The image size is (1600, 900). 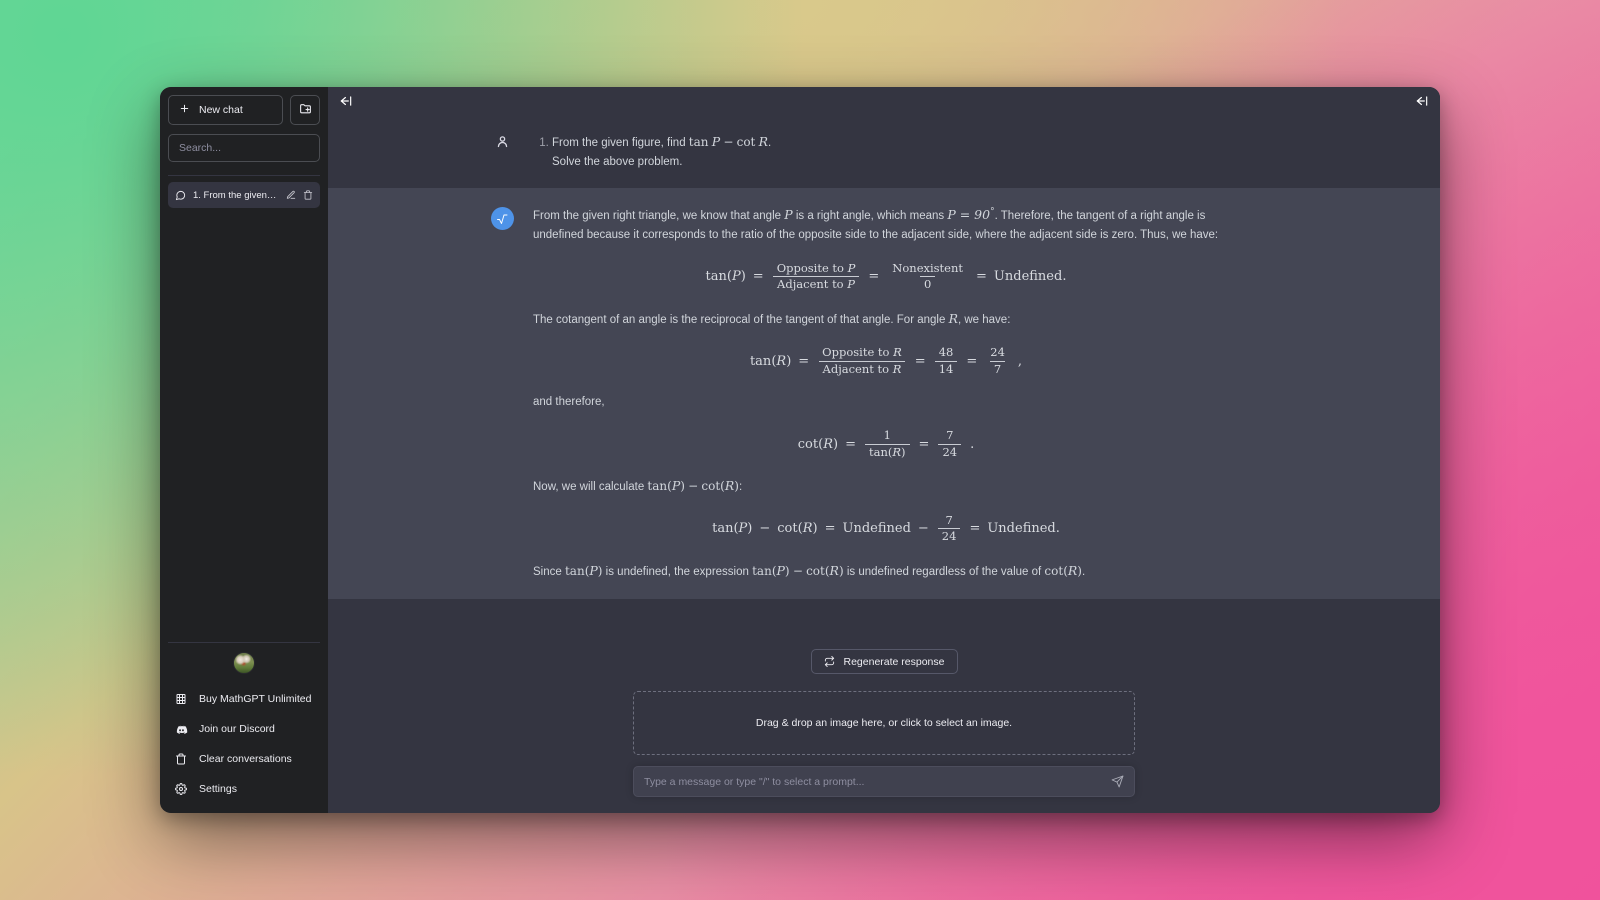 What do you see at coordinates (569, 402) in the screenshot?
I see `assistant-paragraph-3: and therefore,` at bounding box center [569, 402].